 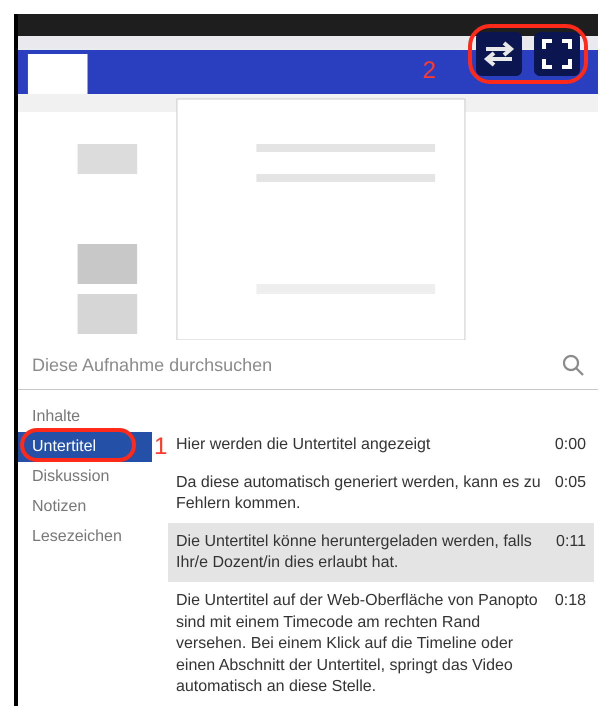 I want to click on caption-row: Hier werden die Untertitel angezeigt 0:00, so click(x=381, y=445).